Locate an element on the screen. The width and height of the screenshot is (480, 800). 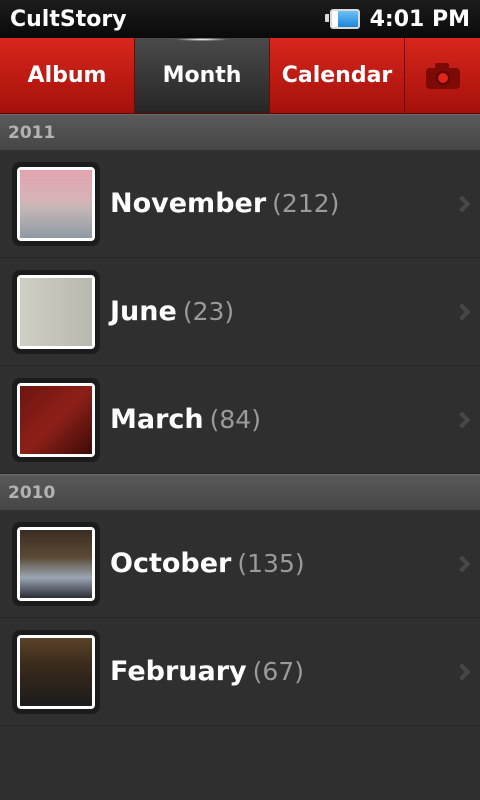
camera-button is located at coordinates (442, 75).